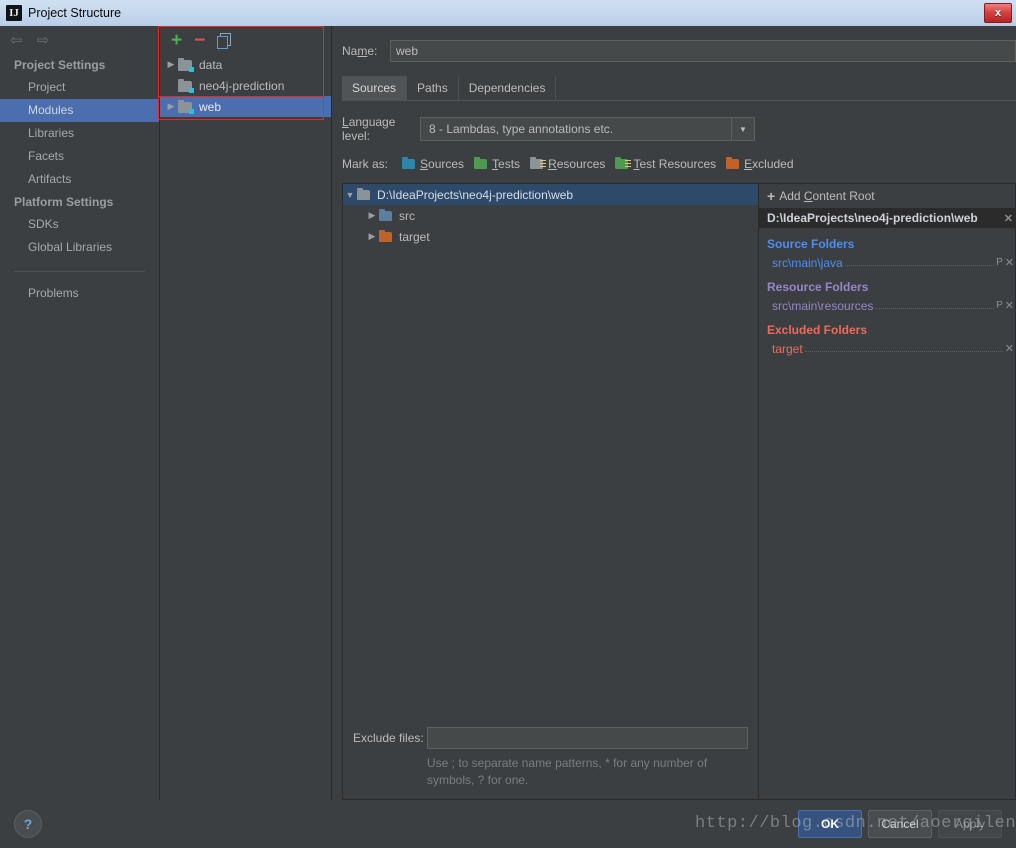 The width and height of the screenshot is (1016, 848). What do you see at coordinates (818, 287) in the screenshot?
I see `resource-folders-heading: Resource Folders` at bounding box center [818, 287].